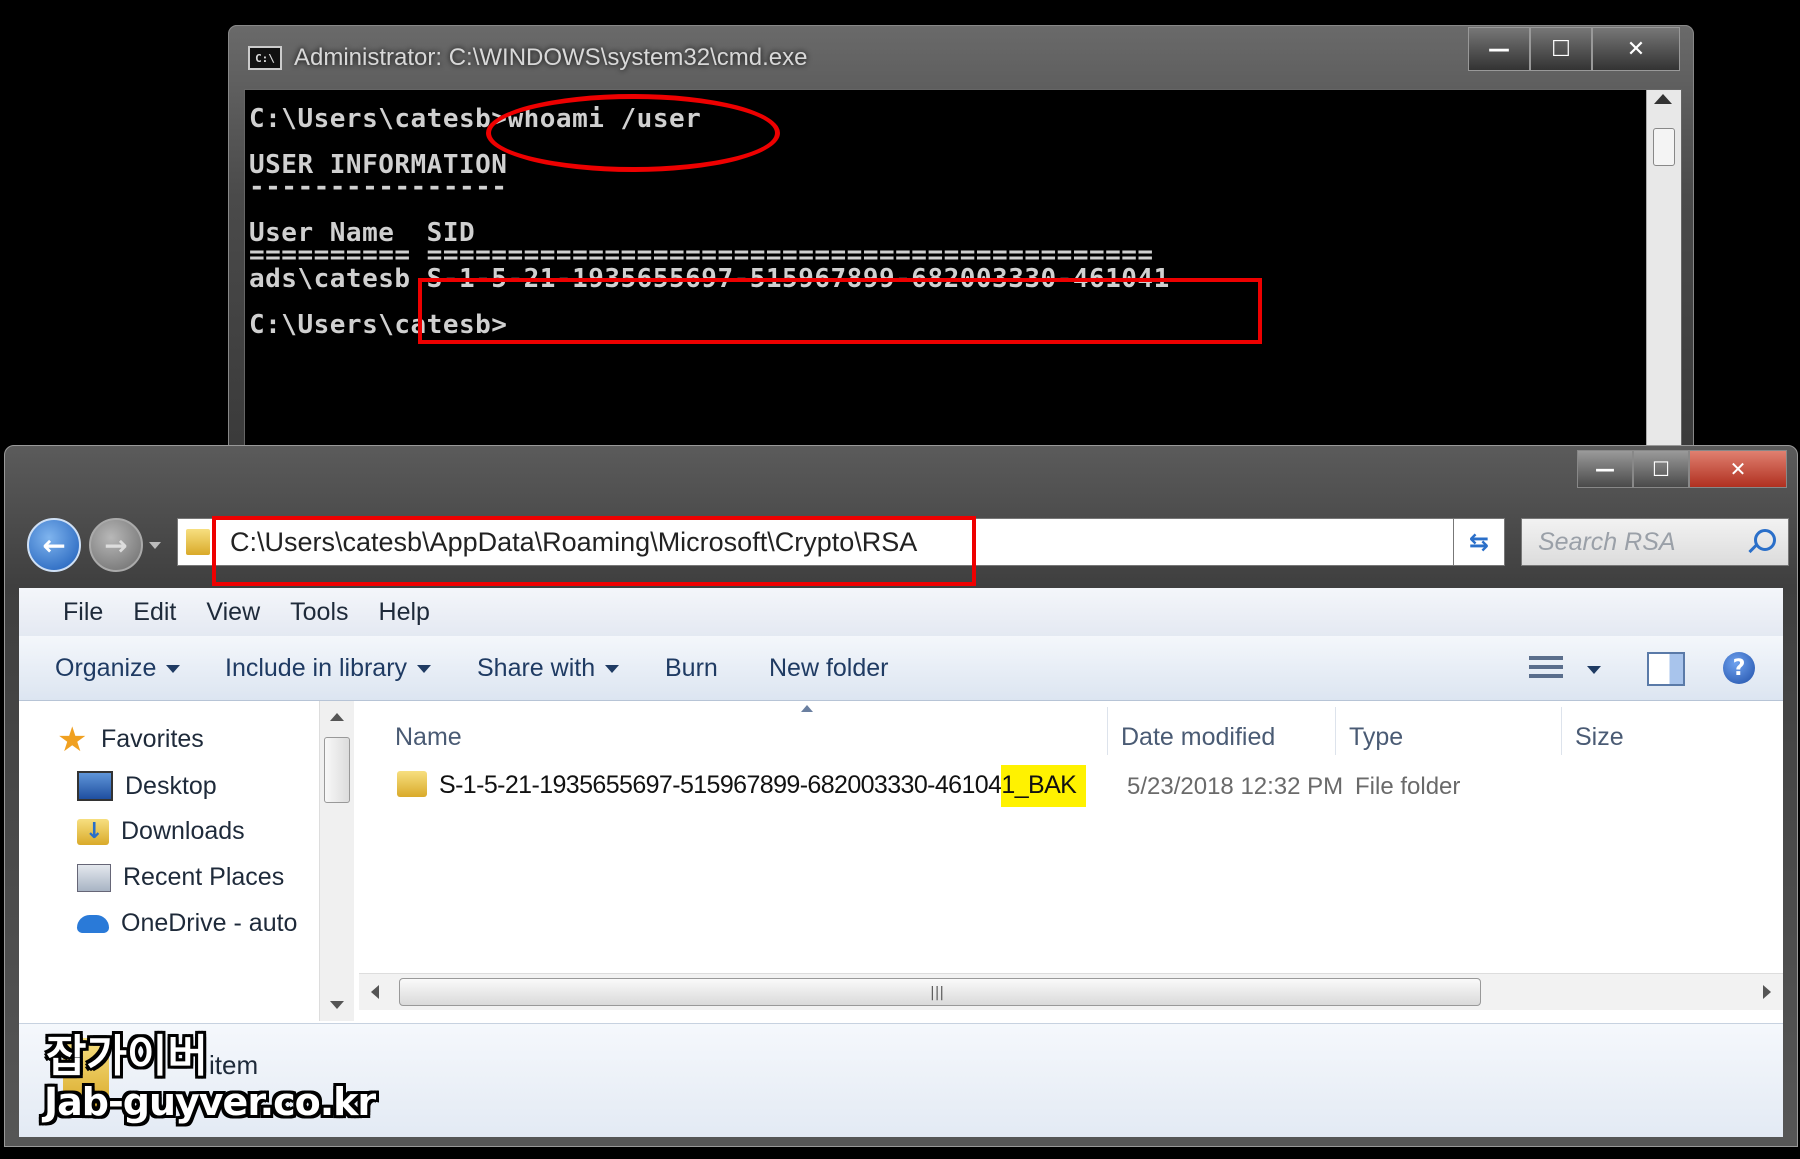  I want to click on desktop-icon, so click(95, 786).